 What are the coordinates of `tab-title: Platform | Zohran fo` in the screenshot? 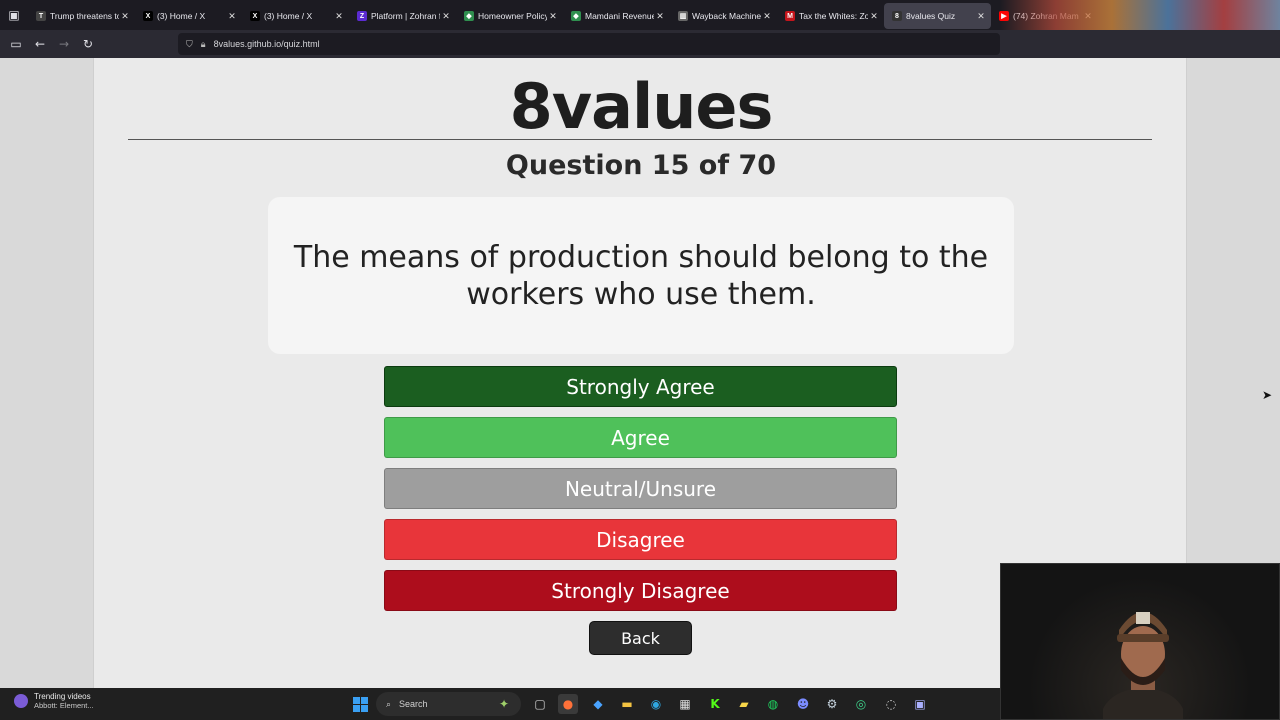 It's located at (405, 16).